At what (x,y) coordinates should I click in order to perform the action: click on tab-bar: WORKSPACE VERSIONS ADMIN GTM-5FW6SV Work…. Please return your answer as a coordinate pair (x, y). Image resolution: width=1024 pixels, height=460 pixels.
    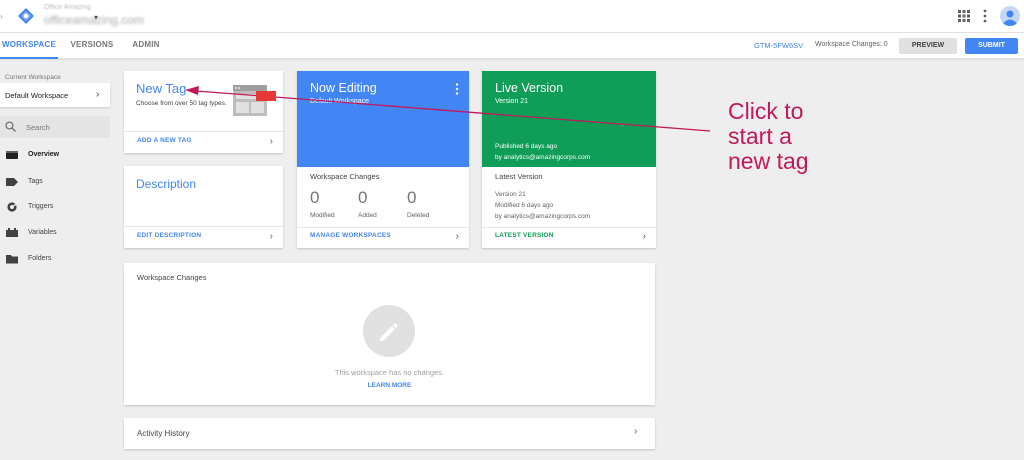
    Looking at the image, I should click on (512, 46).